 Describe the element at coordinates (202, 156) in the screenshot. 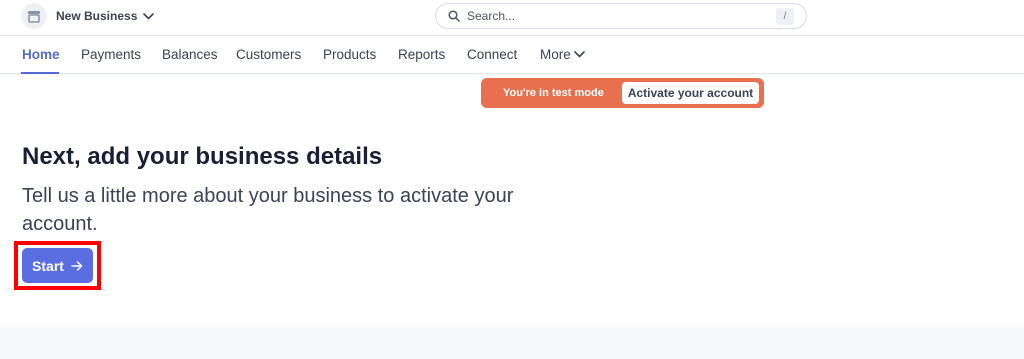

I see `page-title: Next, add your business details` at that location.